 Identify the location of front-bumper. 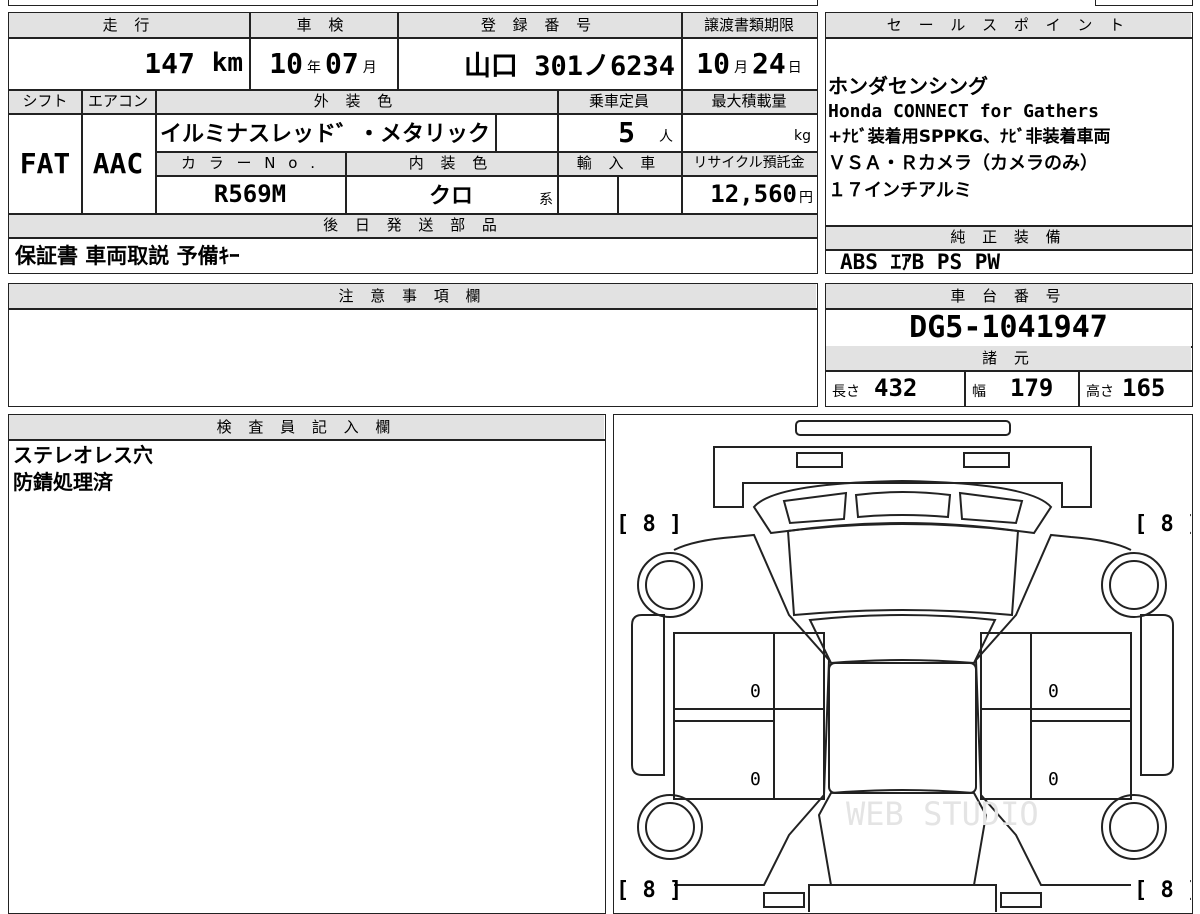
(902, 477).